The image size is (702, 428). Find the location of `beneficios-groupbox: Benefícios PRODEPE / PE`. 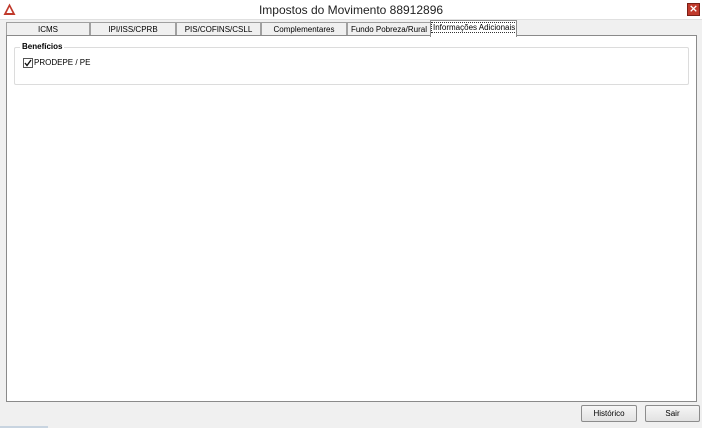

beneficios-groupbox: Benefícios PRODEPE / PE is located at coordinates (351, 63).